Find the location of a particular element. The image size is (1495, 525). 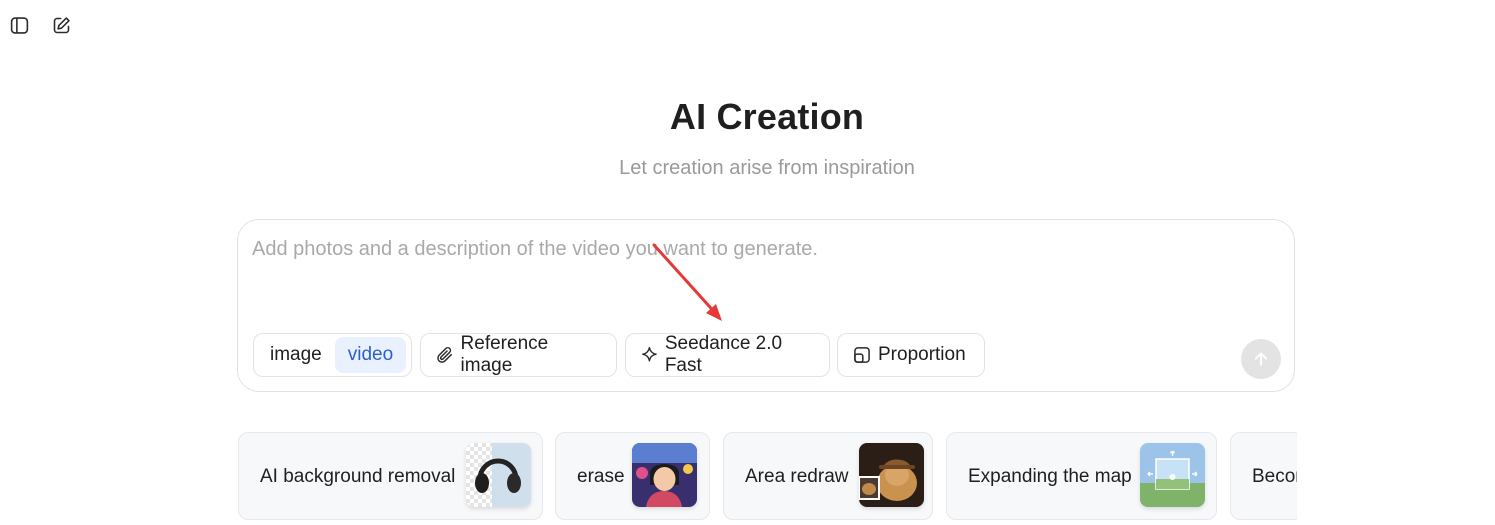

new-chat-button is located at coordinates (61, 25).